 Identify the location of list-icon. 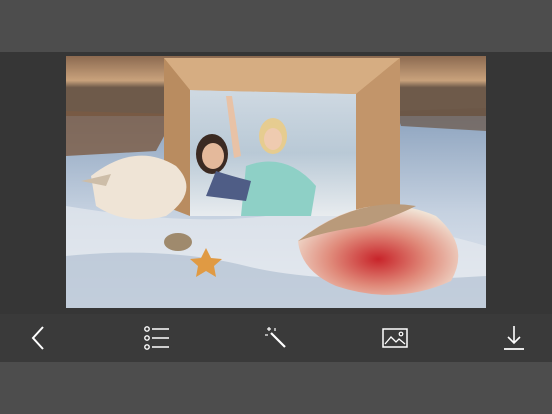
(156, 338).